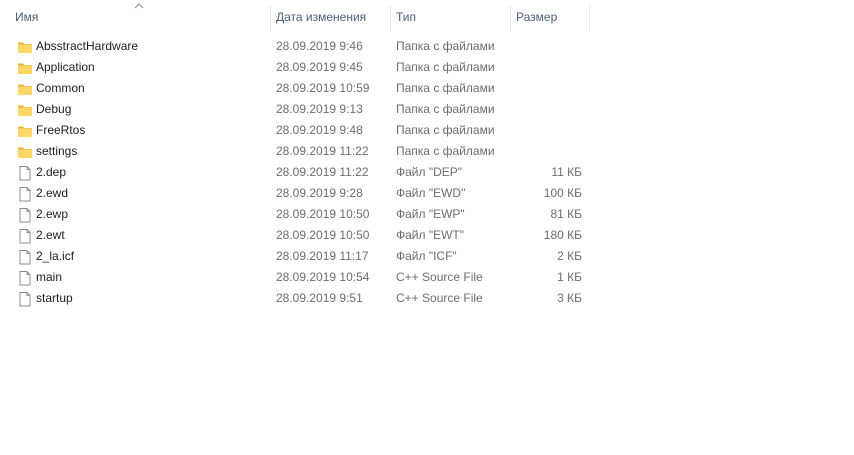  Describe the element at coordinates (569, 298) in the screenshot. I see `file-size: 3 КБ` at that location.